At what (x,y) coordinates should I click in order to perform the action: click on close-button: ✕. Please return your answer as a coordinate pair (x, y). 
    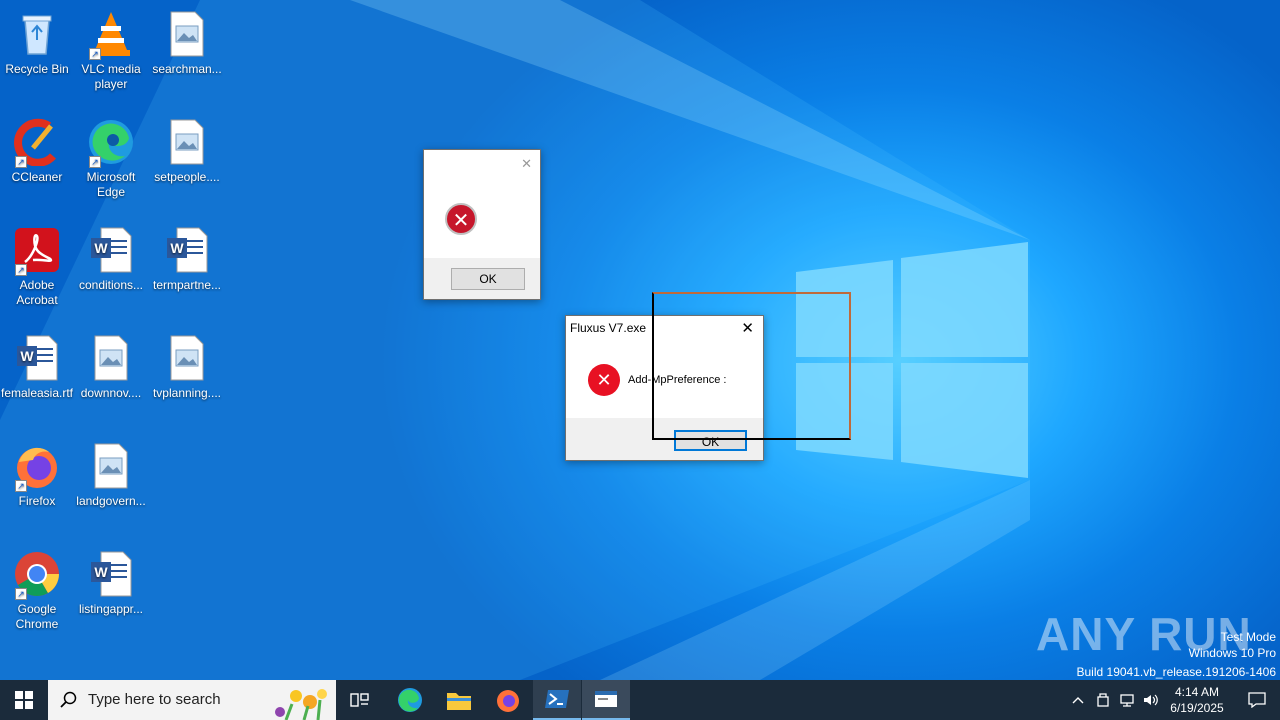
    Looking at the image, I should click on (526, 164).